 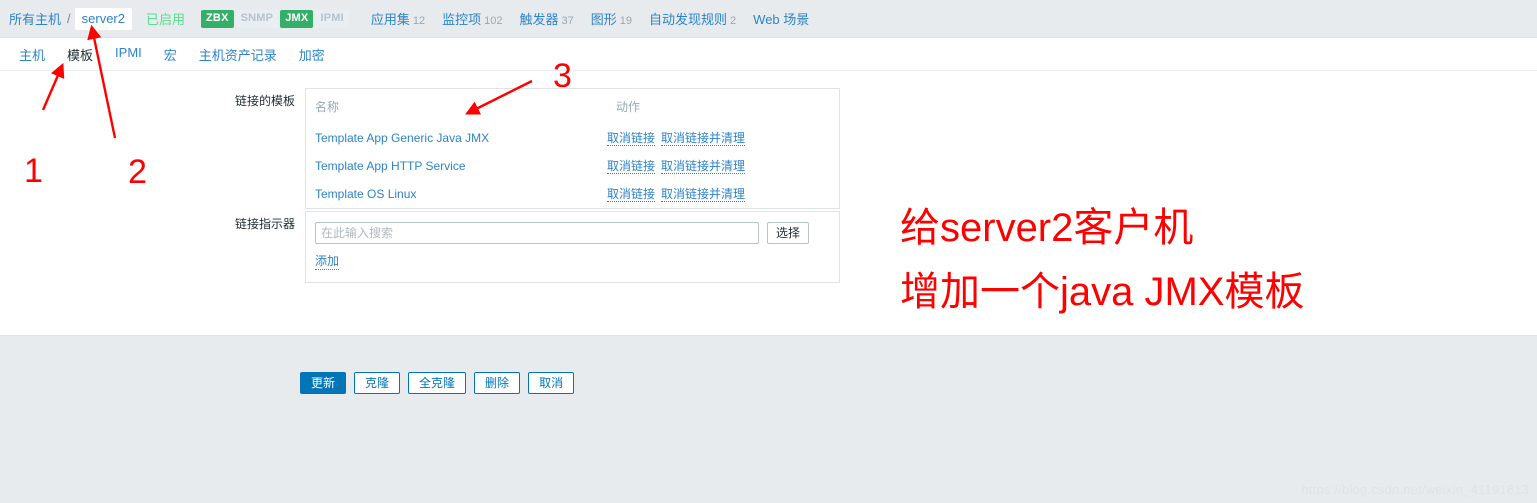 What do you see at coordinates (33, 171) in the screenshot?
I see `annotation-marker-1: 1` at bounding box center [33, 171].